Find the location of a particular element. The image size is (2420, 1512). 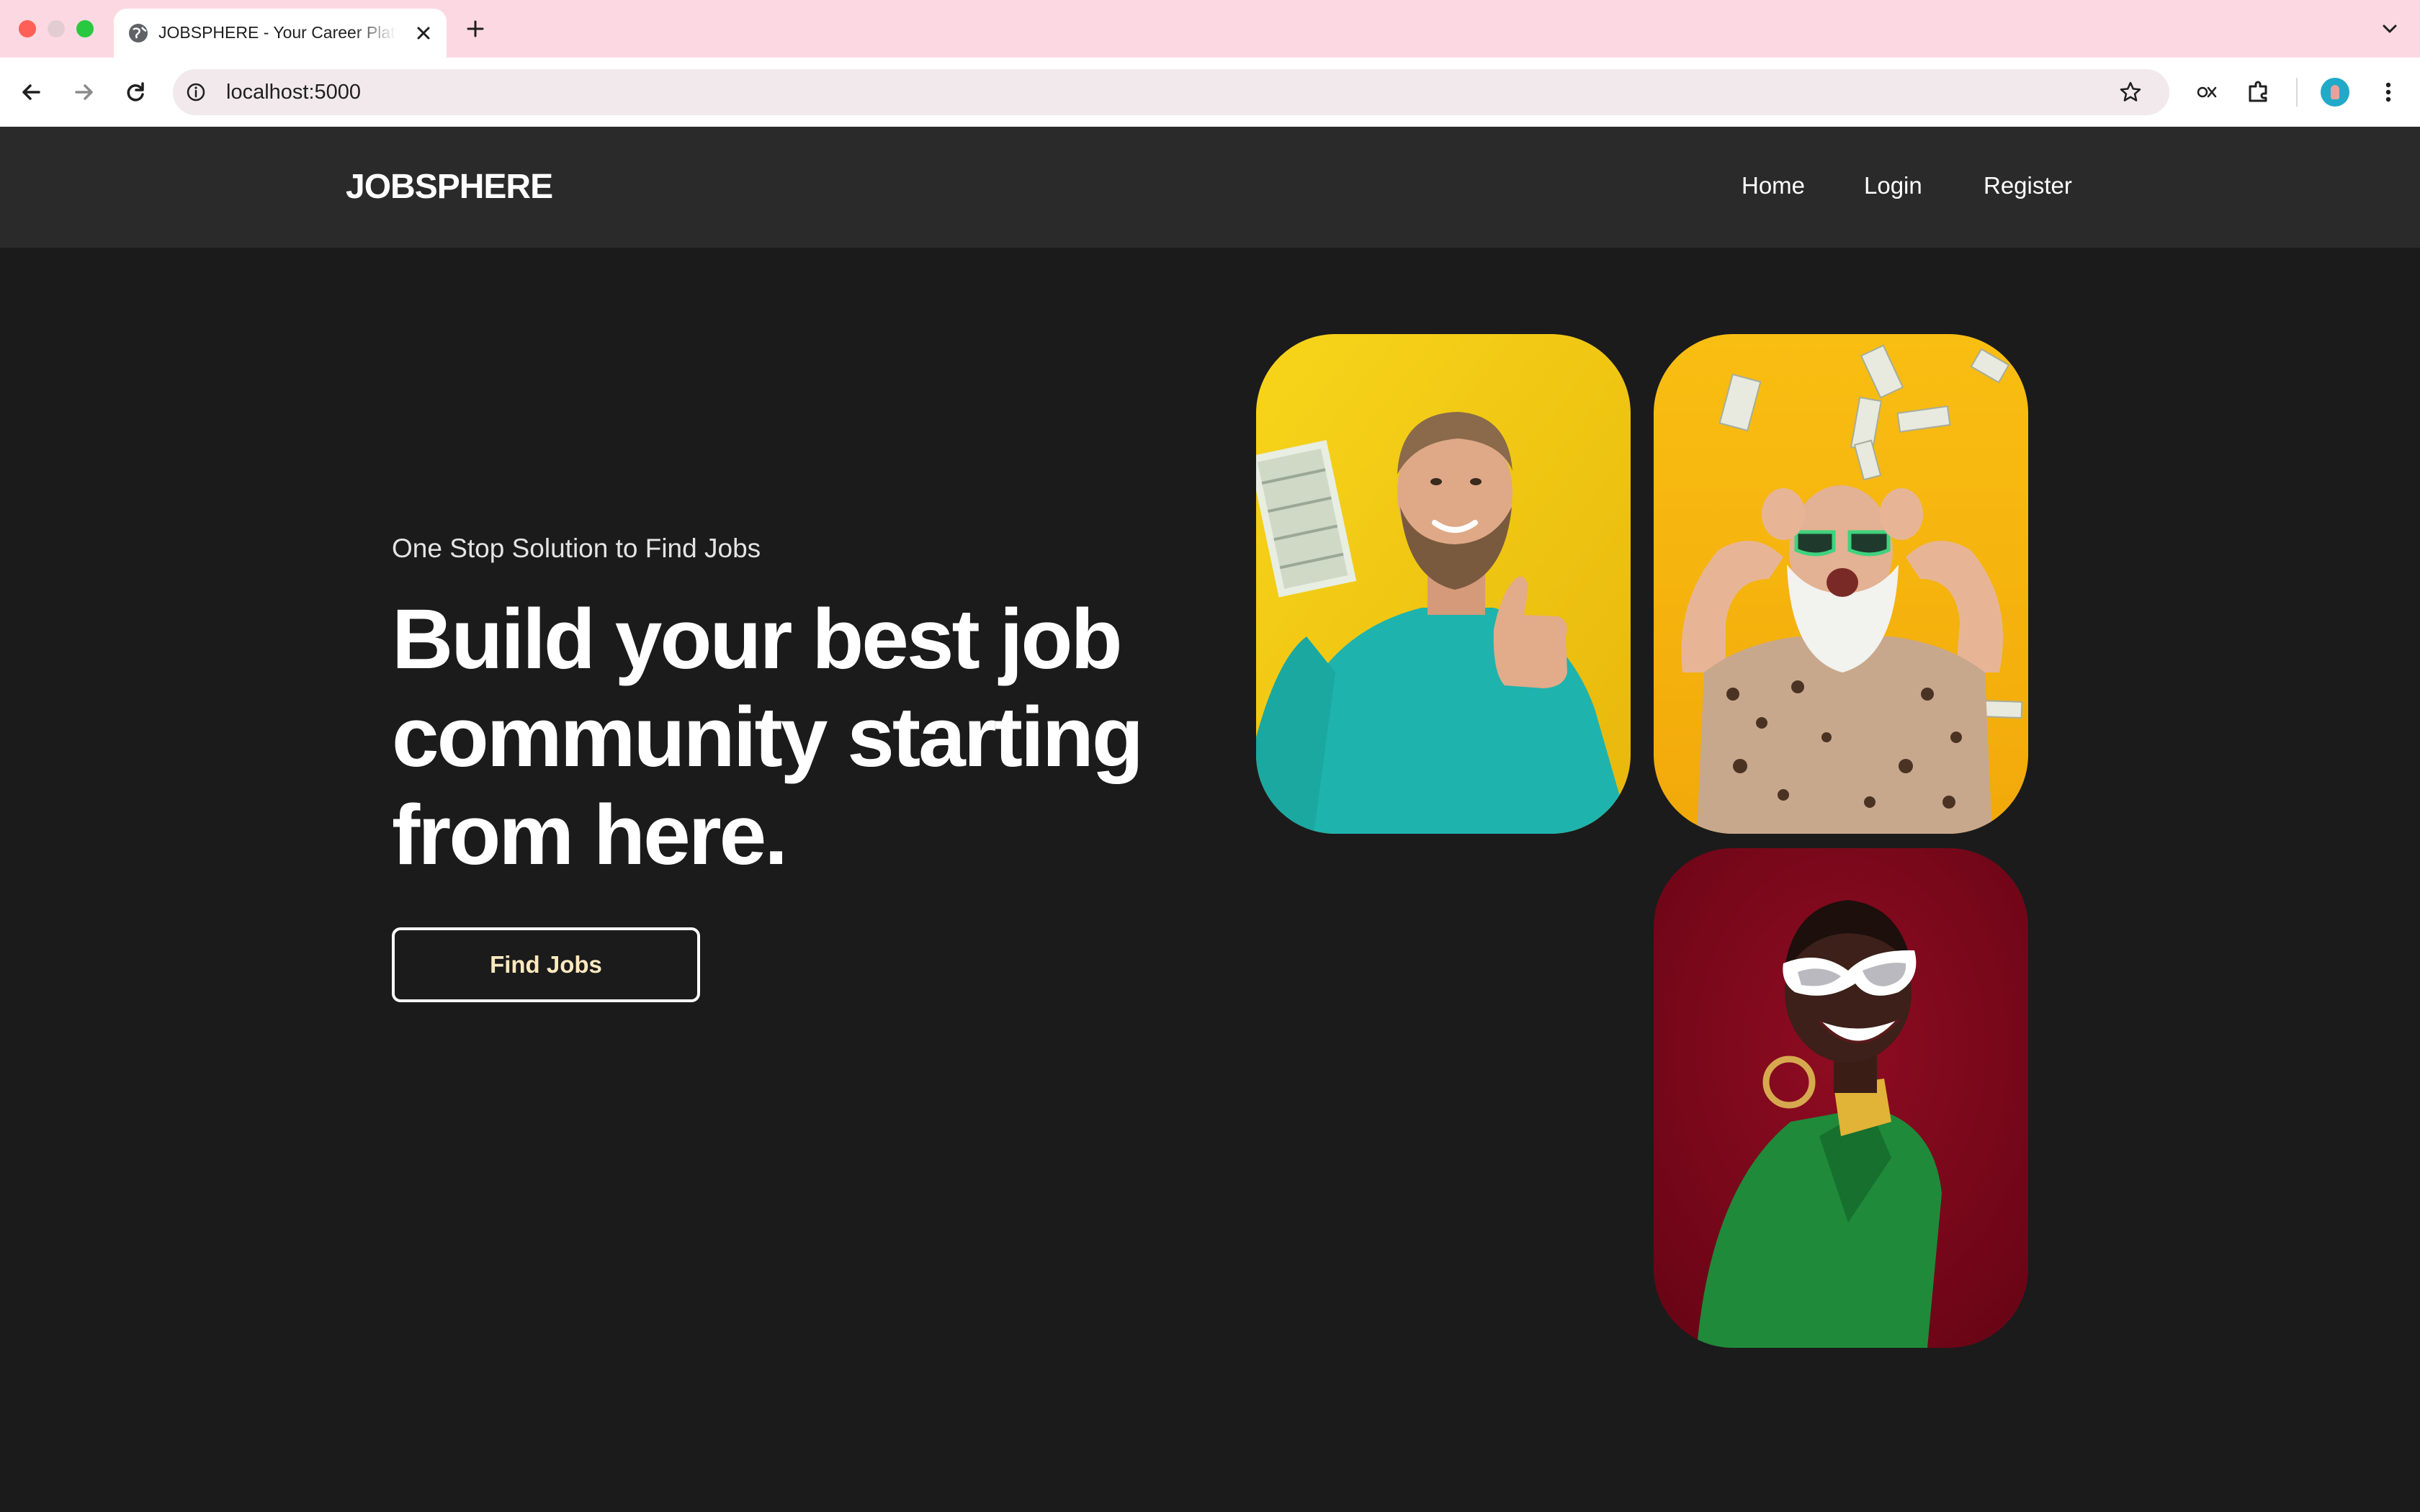

find-jobs-button: Find Jobs is located at coordinates (546, 964).